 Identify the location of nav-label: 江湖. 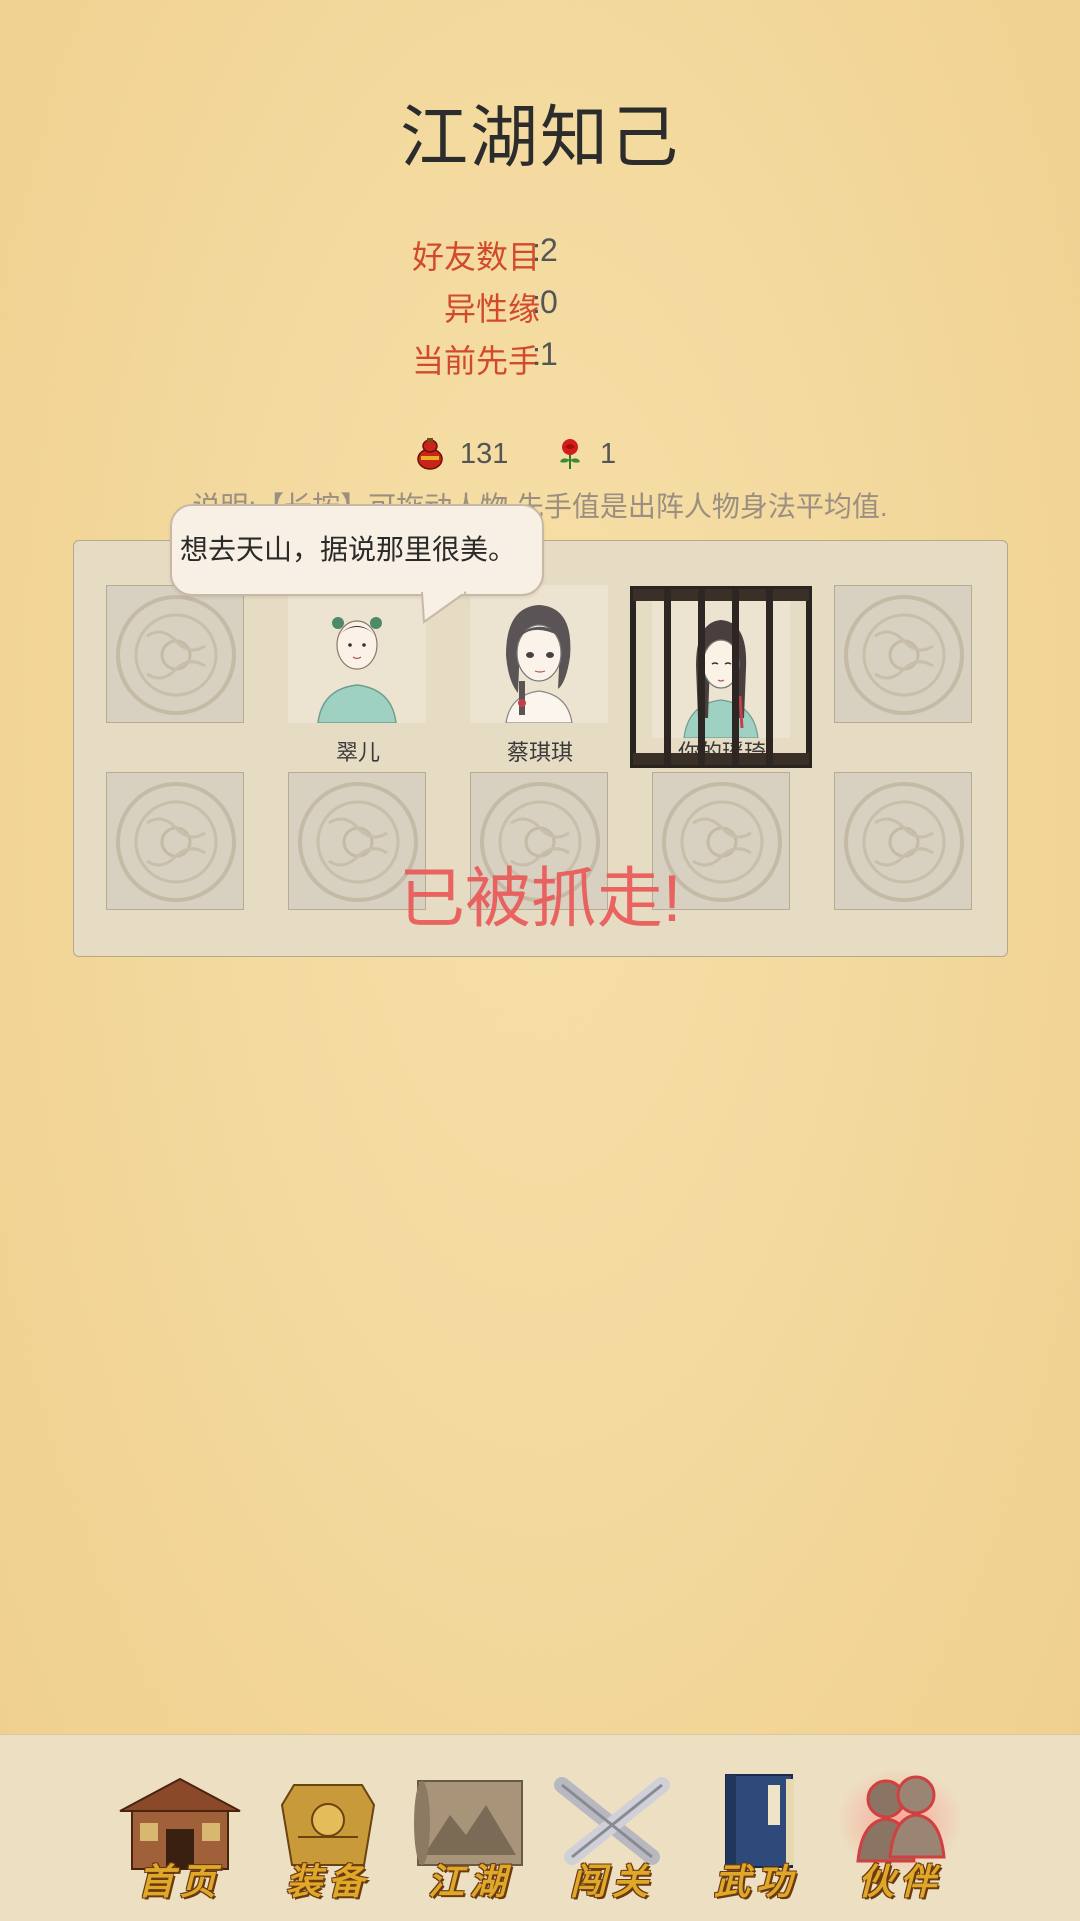
(469, 1882).